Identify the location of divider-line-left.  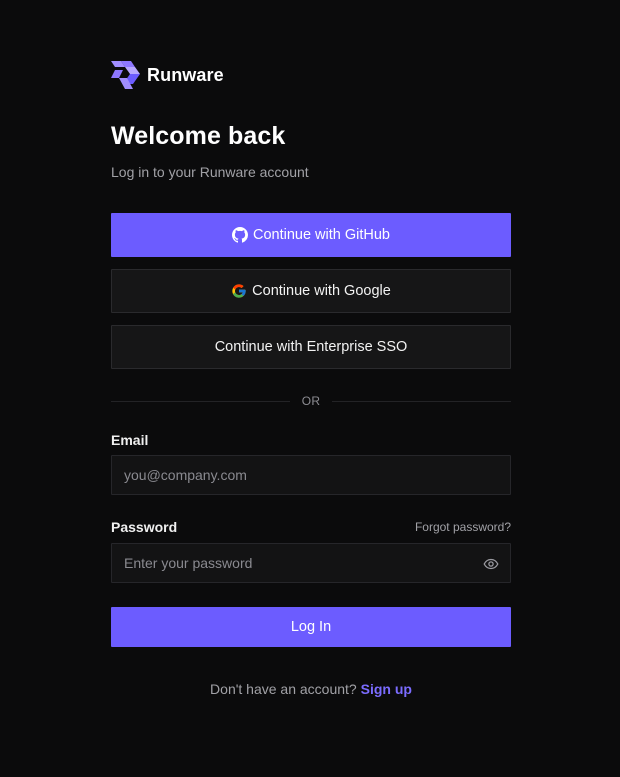
(200, 401).